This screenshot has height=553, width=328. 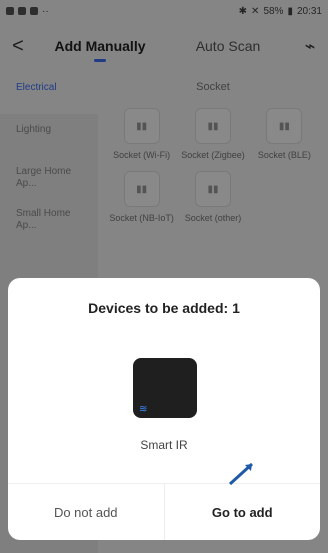 I want to click on go-to-add-label: Go to add, so click(x=242, y=512).